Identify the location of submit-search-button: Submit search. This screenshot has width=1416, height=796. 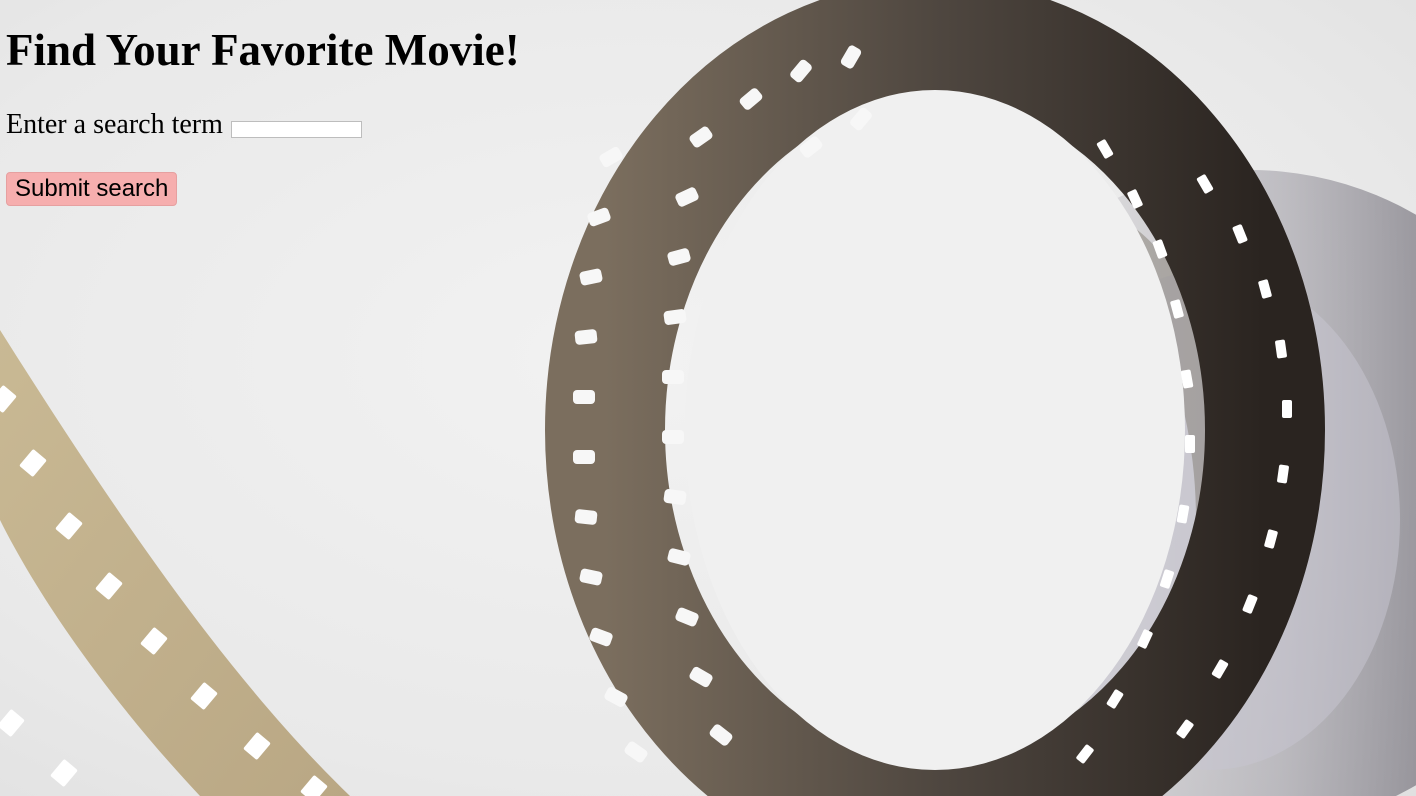
(92, 189).